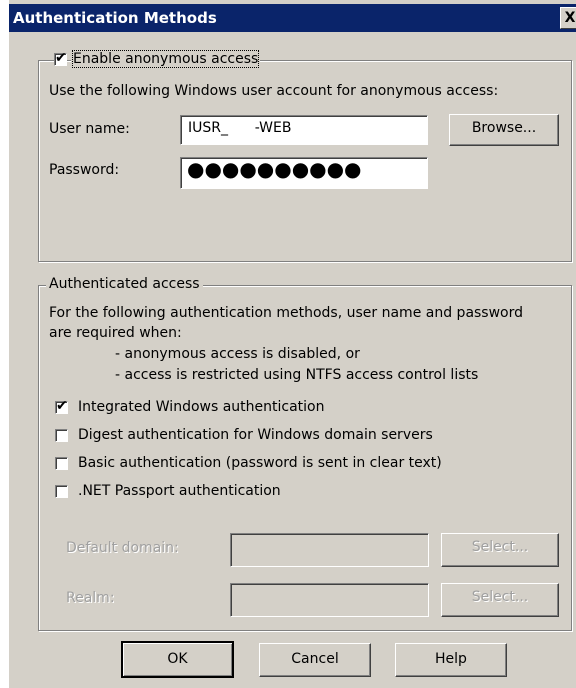 Image resolution: width=576 pixels, height=688 pixels. I want to click on help-button-label: Help, so click(451, 659).